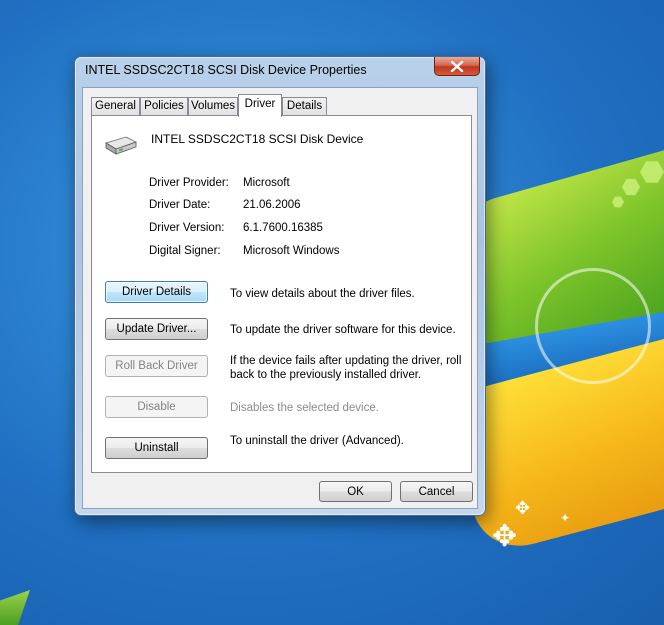 The width and height of the screenshot is (664, 625). Describe the element at coordinates (436, 491) in the screenshot. I see `cancel-button: Cancel` at that location.